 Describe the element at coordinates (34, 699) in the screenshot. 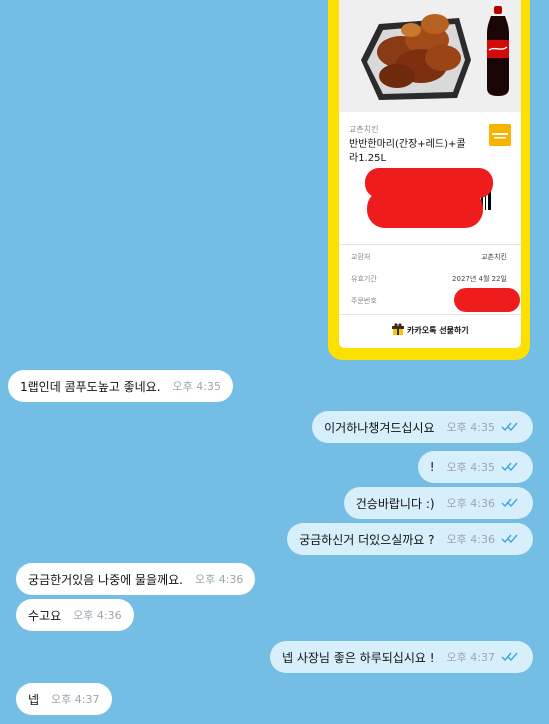

I see `message-text: 넵` at that location.